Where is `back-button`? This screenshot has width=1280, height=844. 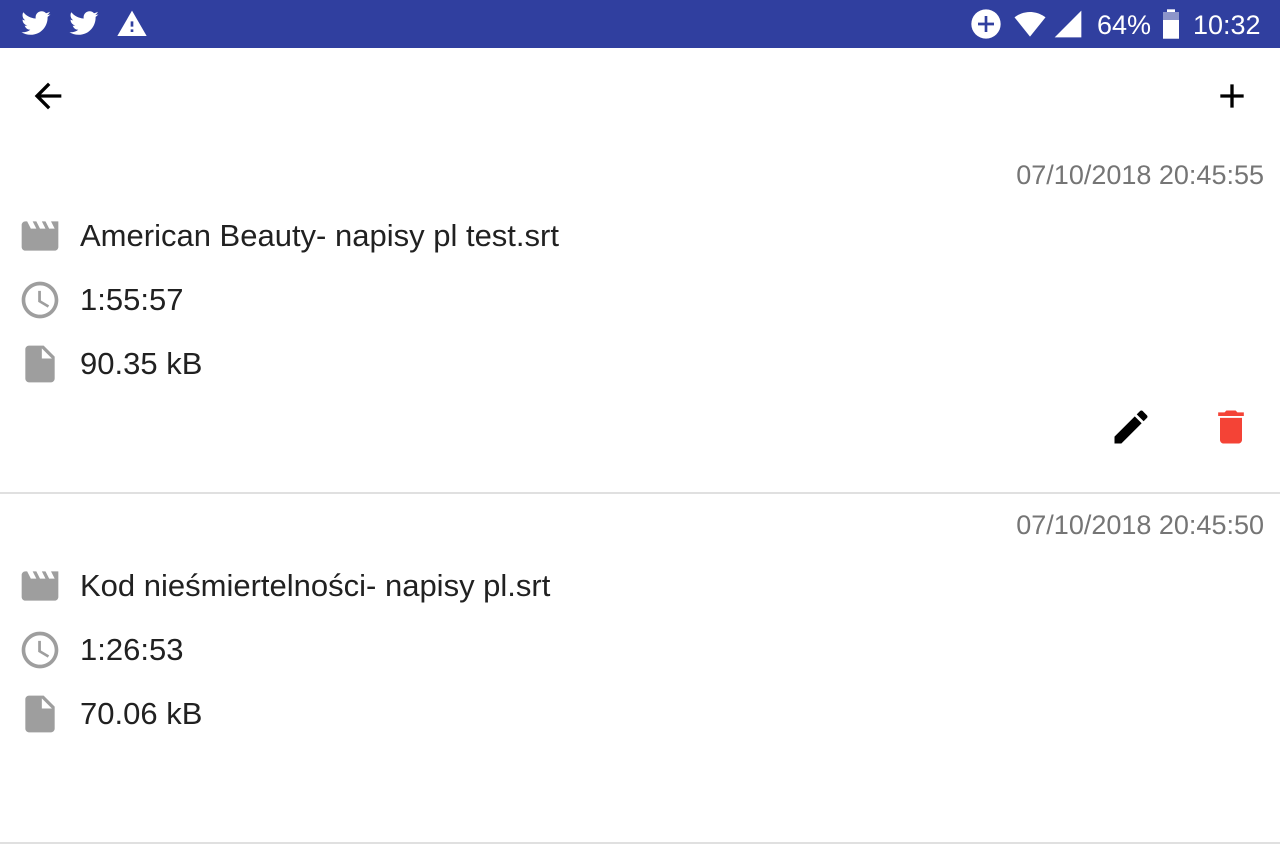 back-button is located at coordinates (48, 96).